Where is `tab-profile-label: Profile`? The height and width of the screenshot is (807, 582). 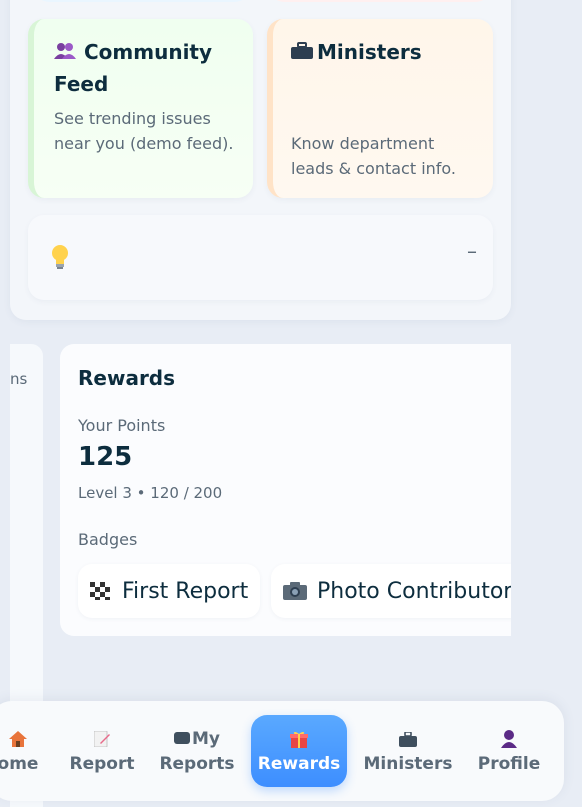
tab-profile-label: Profile is located at coordinates (509, 764).